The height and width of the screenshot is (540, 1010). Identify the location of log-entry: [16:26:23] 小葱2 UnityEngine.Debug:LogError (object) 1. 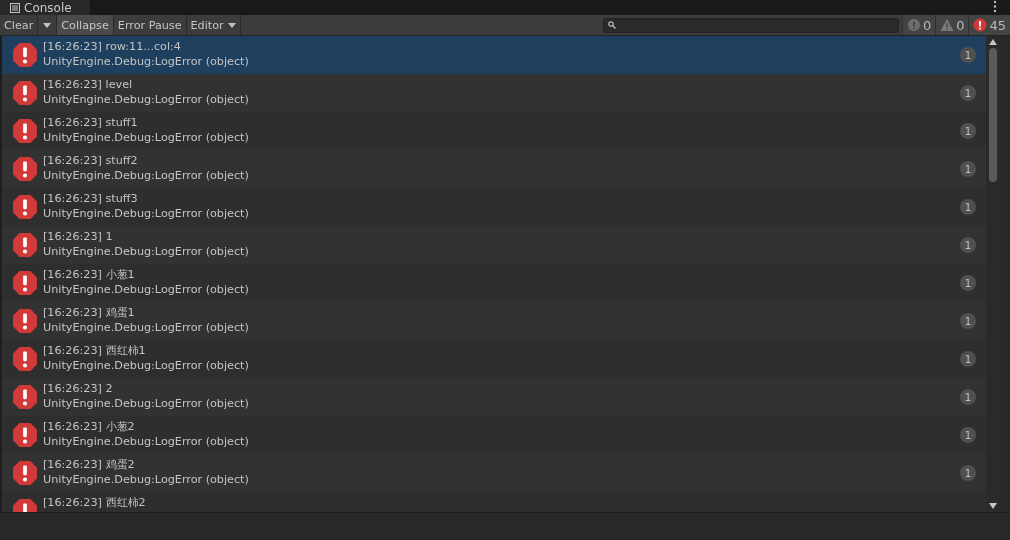
(494, 435).